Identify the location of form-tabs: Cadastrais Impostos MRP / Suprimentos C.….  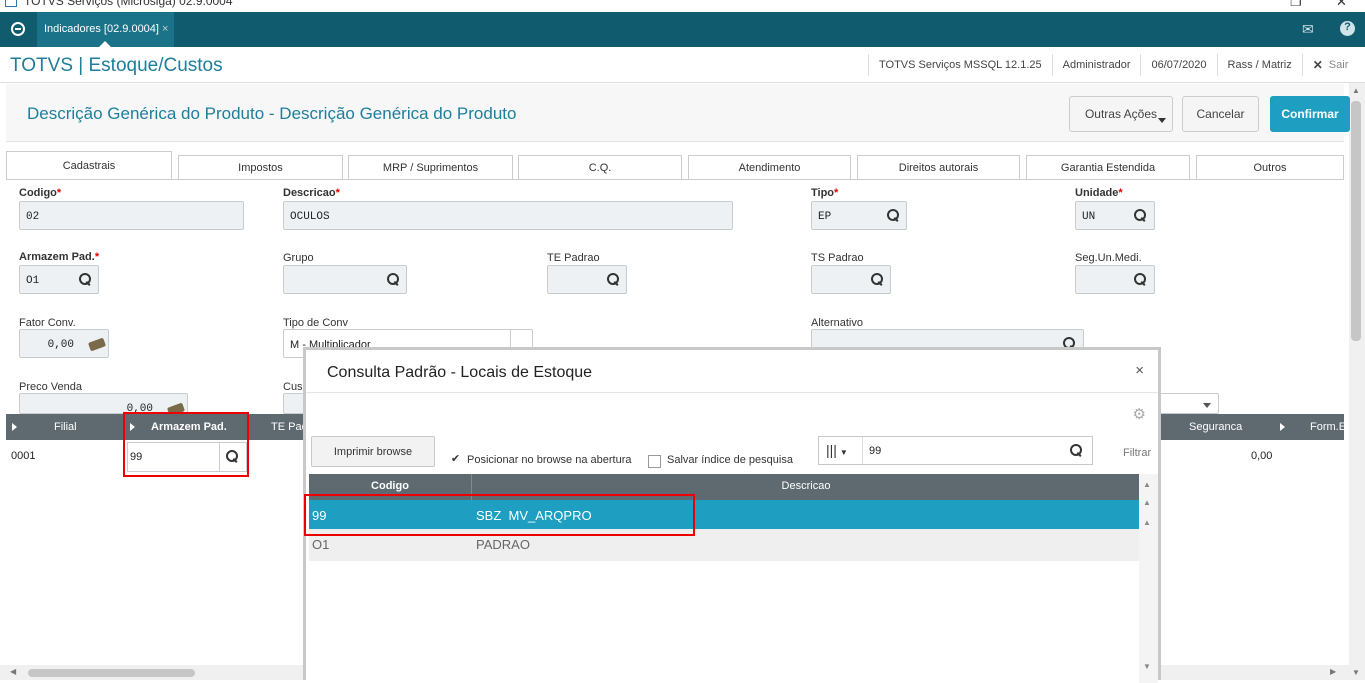
(675, 165).